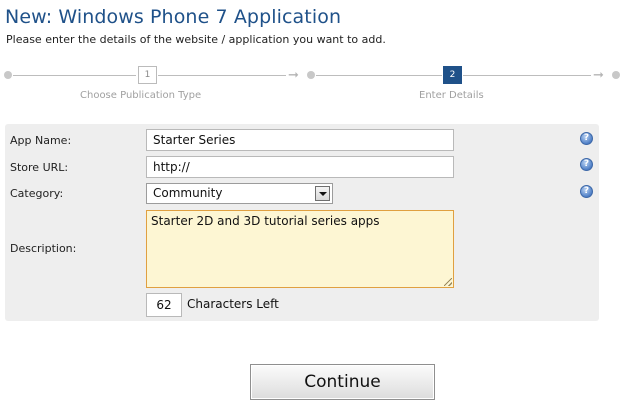  I want to click on store-url-label: Store URL:, so click(39, 167).